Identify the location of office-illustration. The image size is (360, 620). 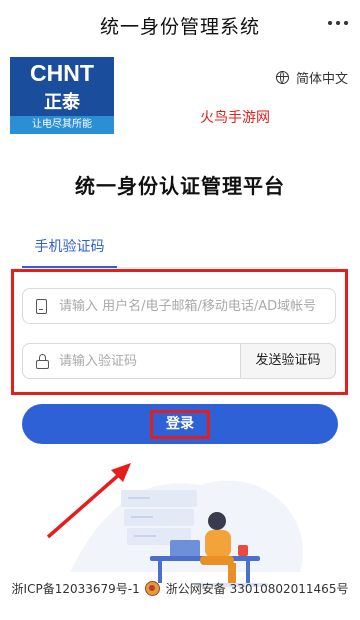
(186, 533).